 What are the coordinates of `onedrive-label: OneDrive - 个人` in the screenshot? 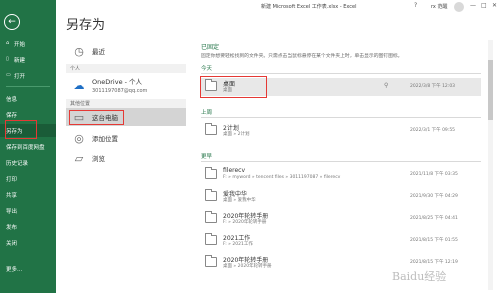 It's located at (117, 82).